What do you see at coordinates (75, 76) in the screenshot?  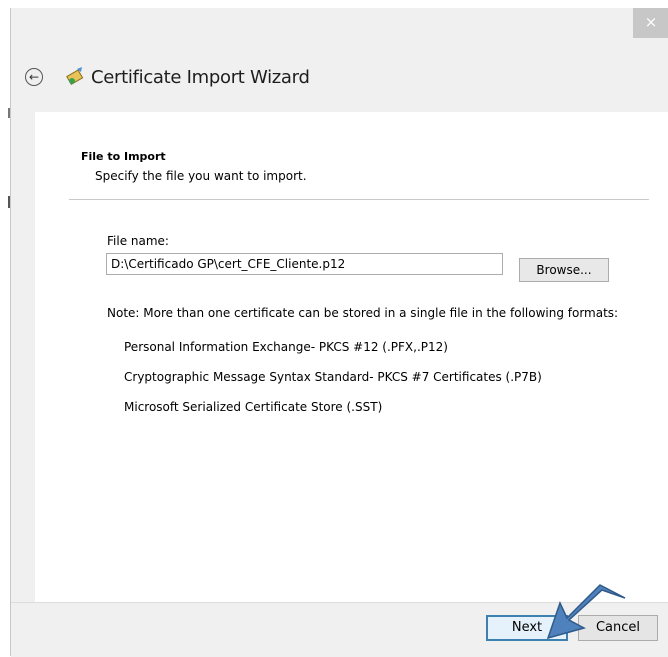 I see `certificate-icon` at bounding box center [75, 76].